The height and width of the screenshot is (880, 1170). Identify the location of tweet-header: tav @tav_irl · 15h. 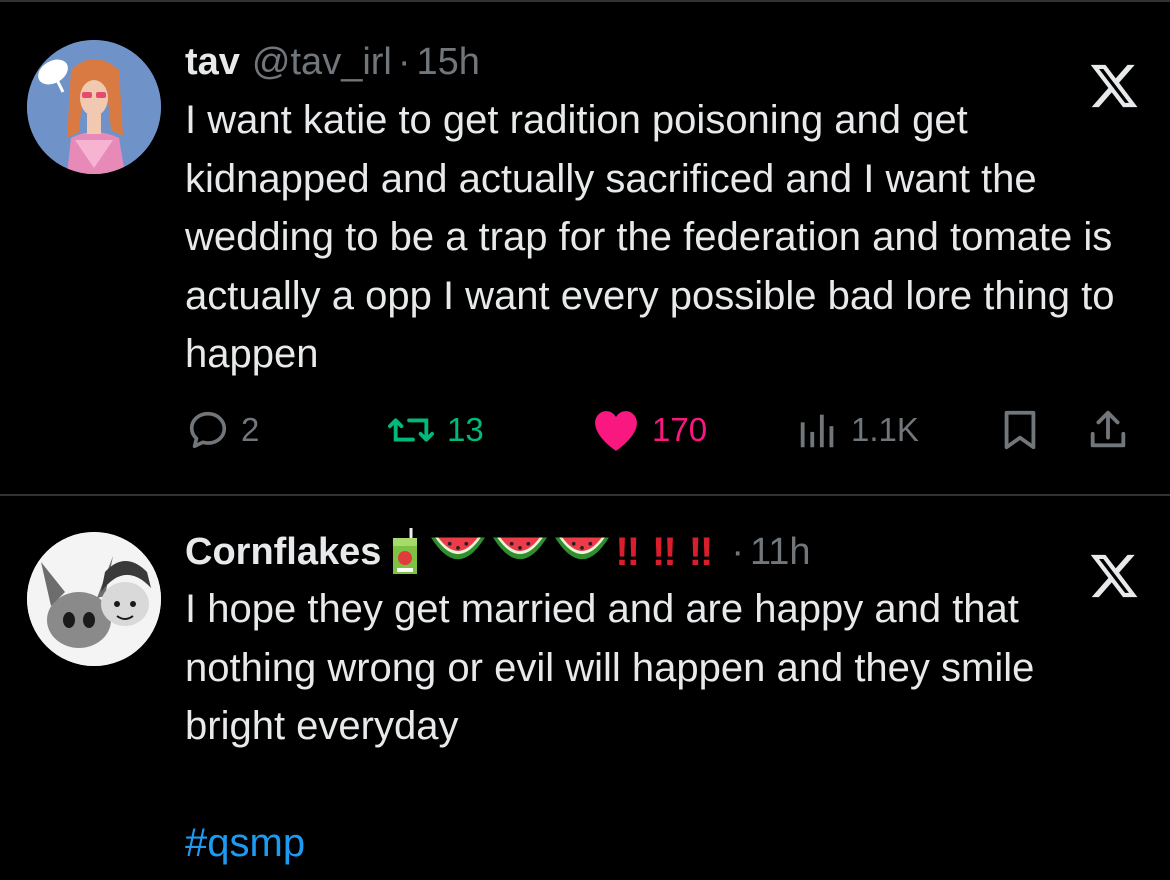
(332, 62).